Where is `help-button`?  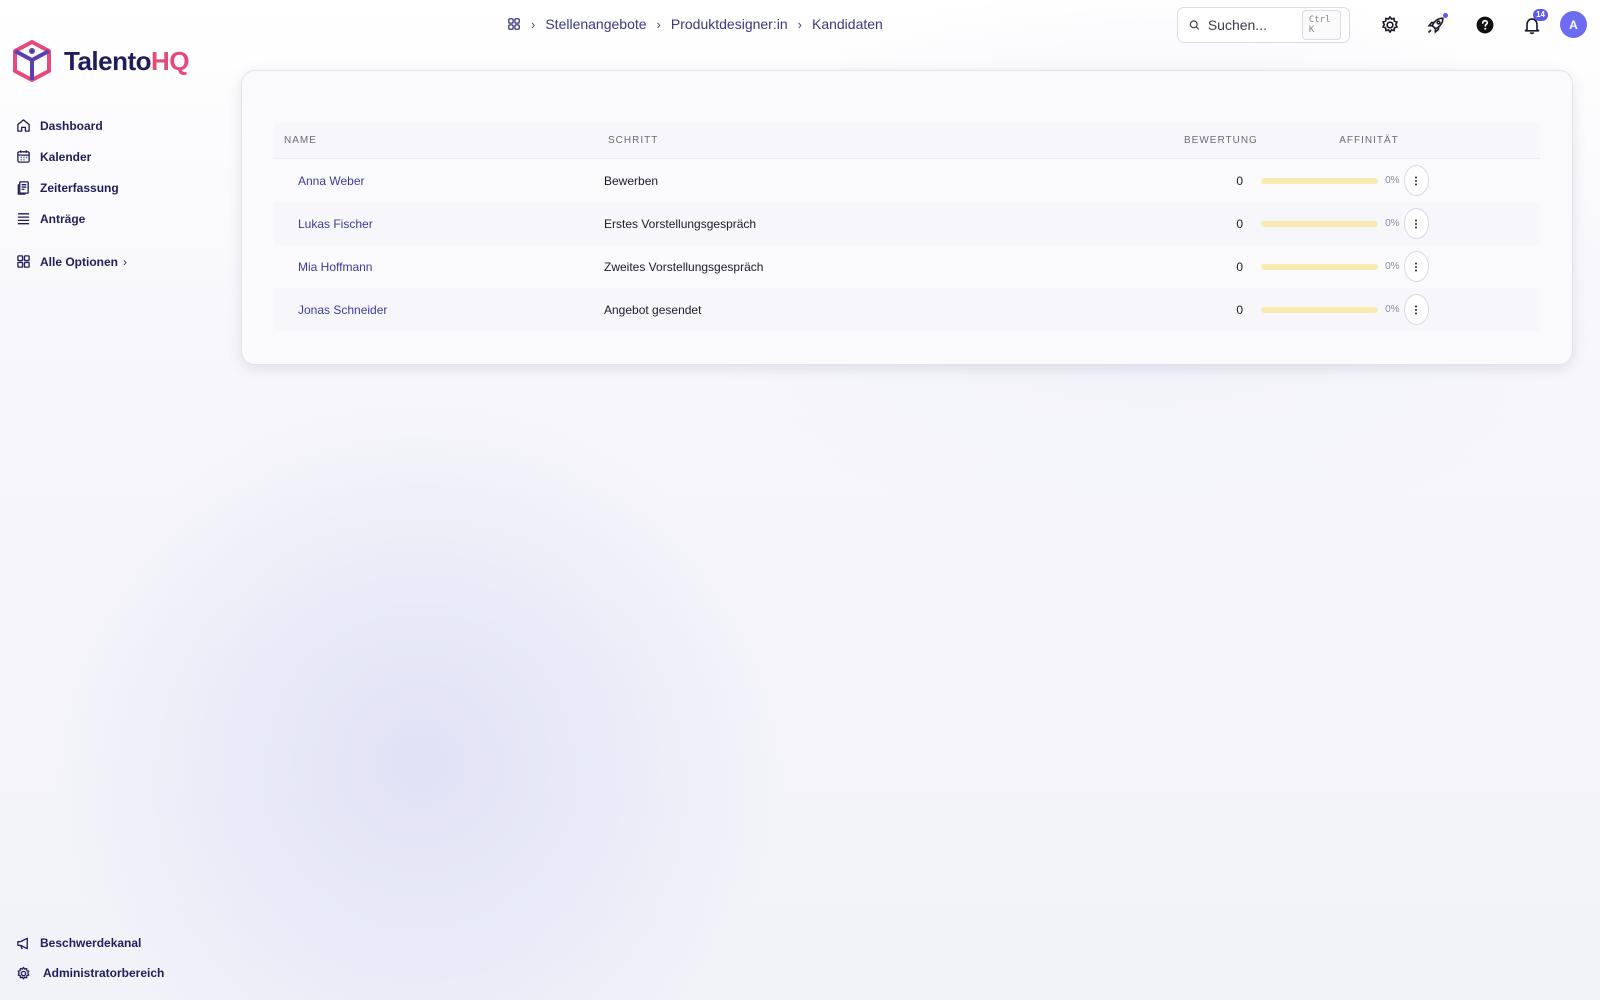 help-button is located at coordinates (1485, 25).